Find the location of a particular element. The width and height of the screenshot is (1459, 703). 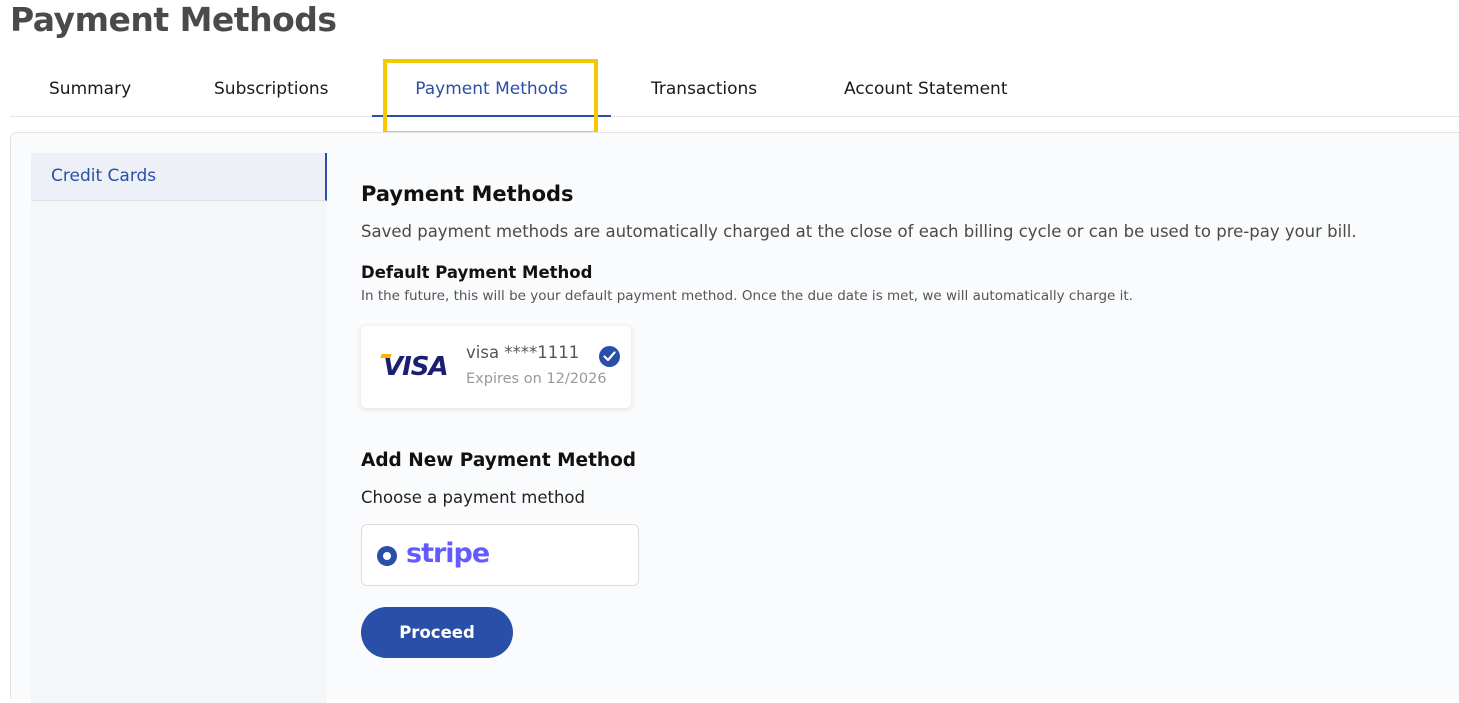

tab-payment-methods: Payment Methods is located at coordinates (491, 89).